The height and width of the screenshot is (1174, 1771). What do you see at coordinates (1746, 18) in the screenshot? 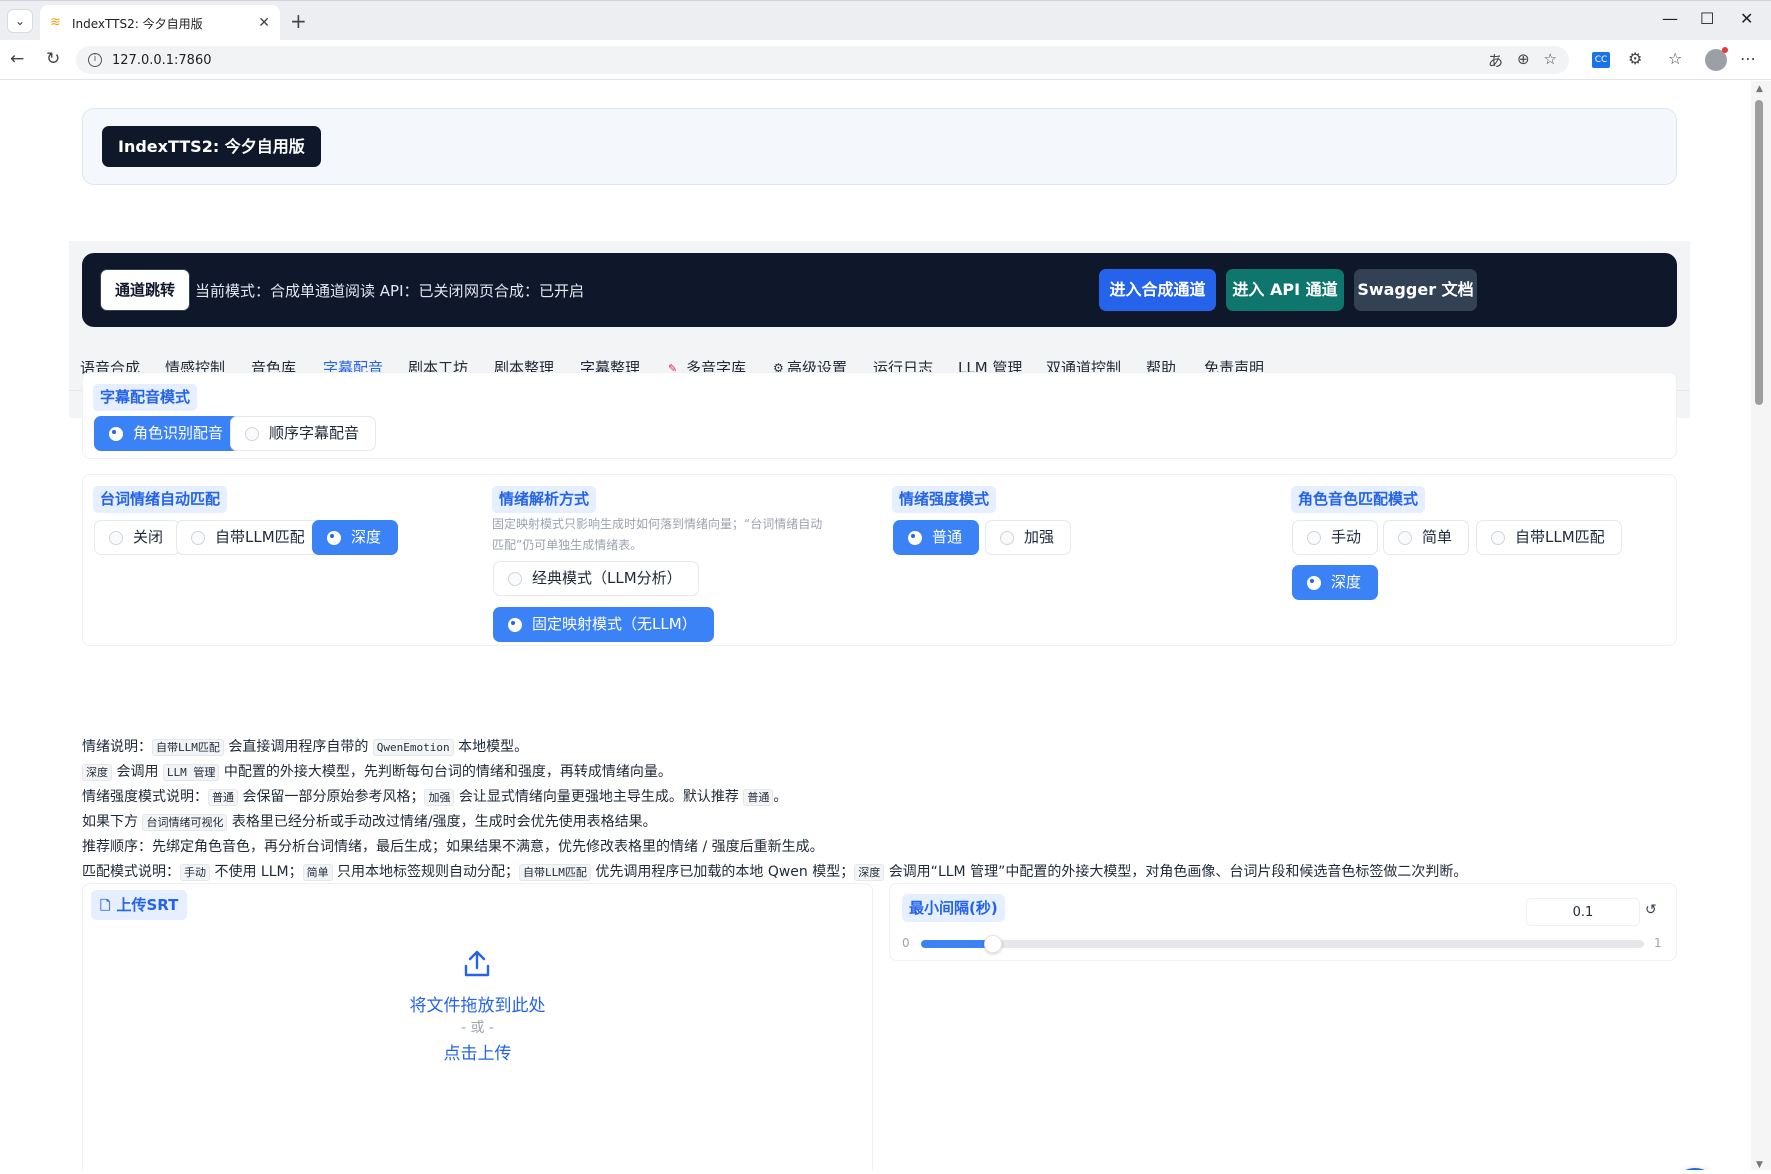
I see `close-window-icon: ✕` at bounding box center [1746, 18].